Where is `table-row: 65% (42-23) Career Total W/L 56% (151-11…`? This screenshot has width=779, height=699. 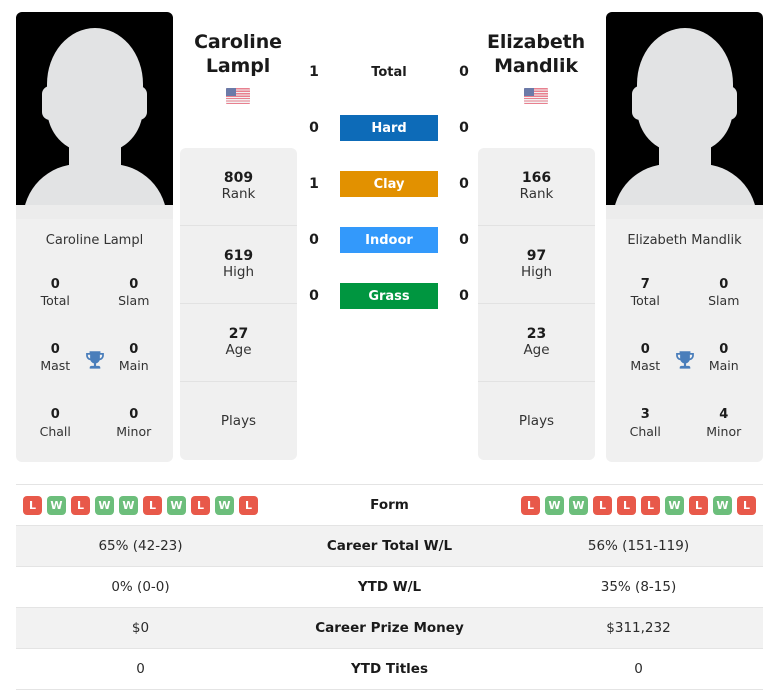 table-row: 65% (42-23) Career Total W/L 56% (151-11… is located at coordinates (389, 546).